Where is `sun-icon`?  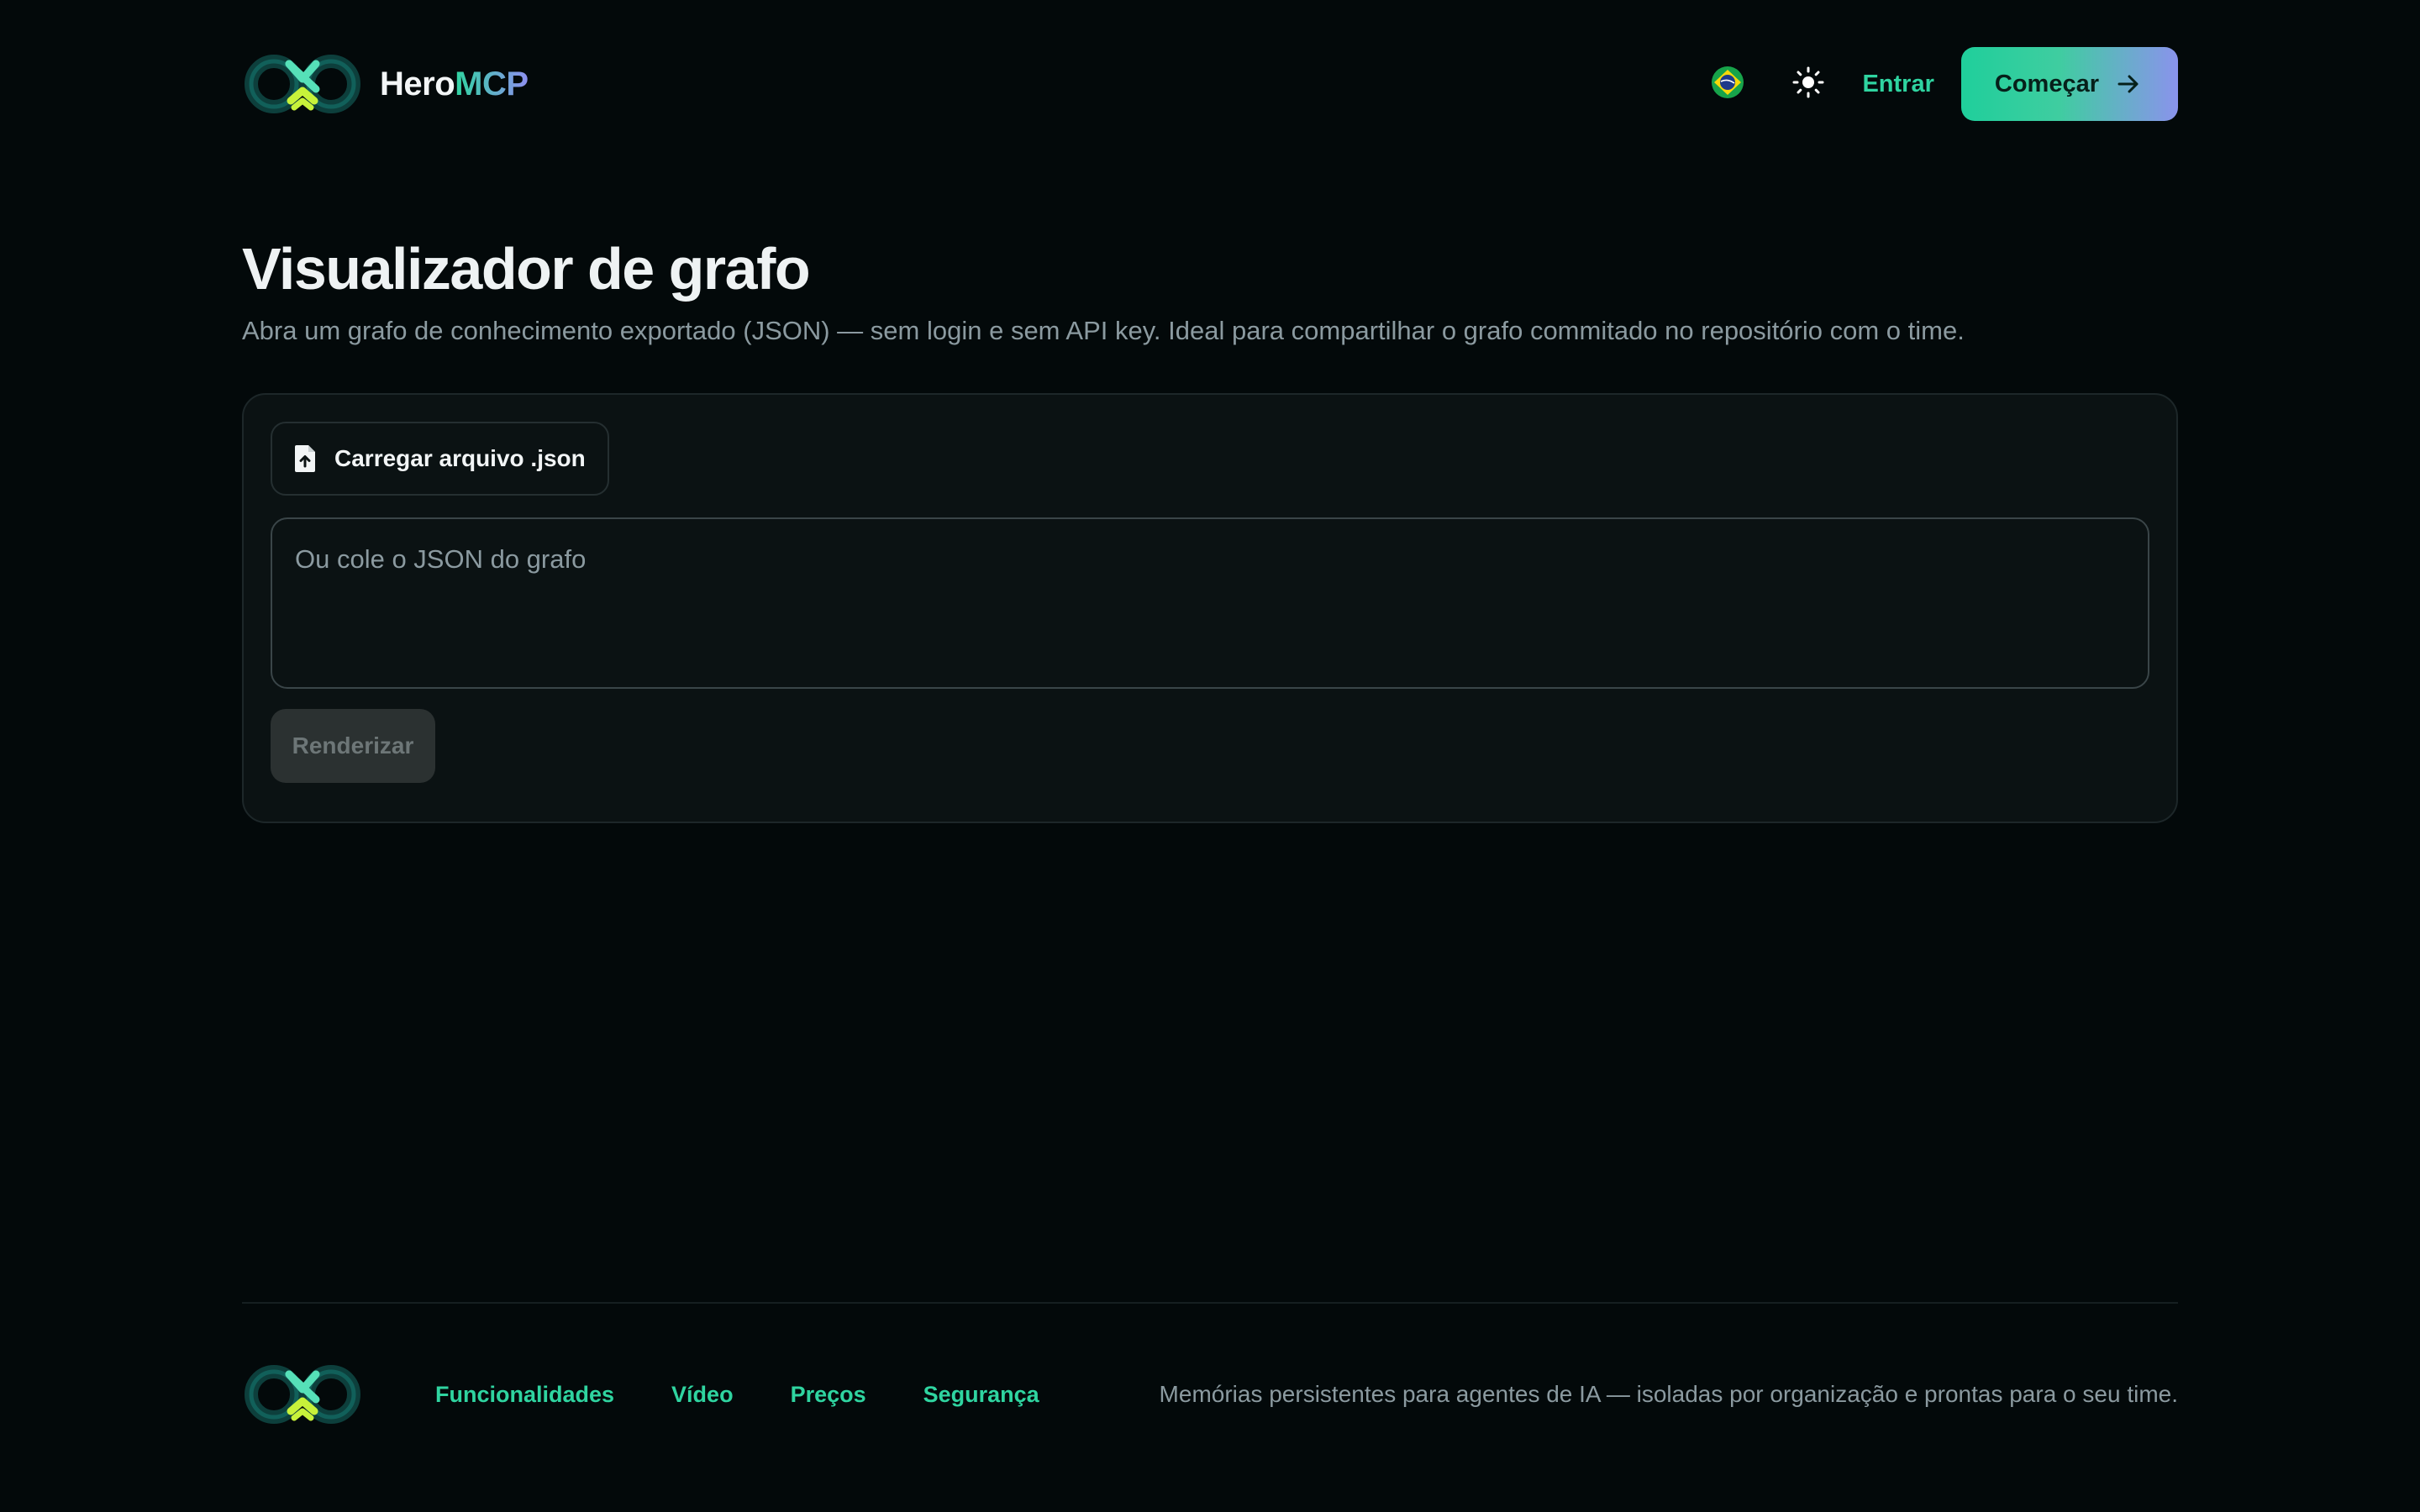 sun-icon is located at coordinates (1808, 84).